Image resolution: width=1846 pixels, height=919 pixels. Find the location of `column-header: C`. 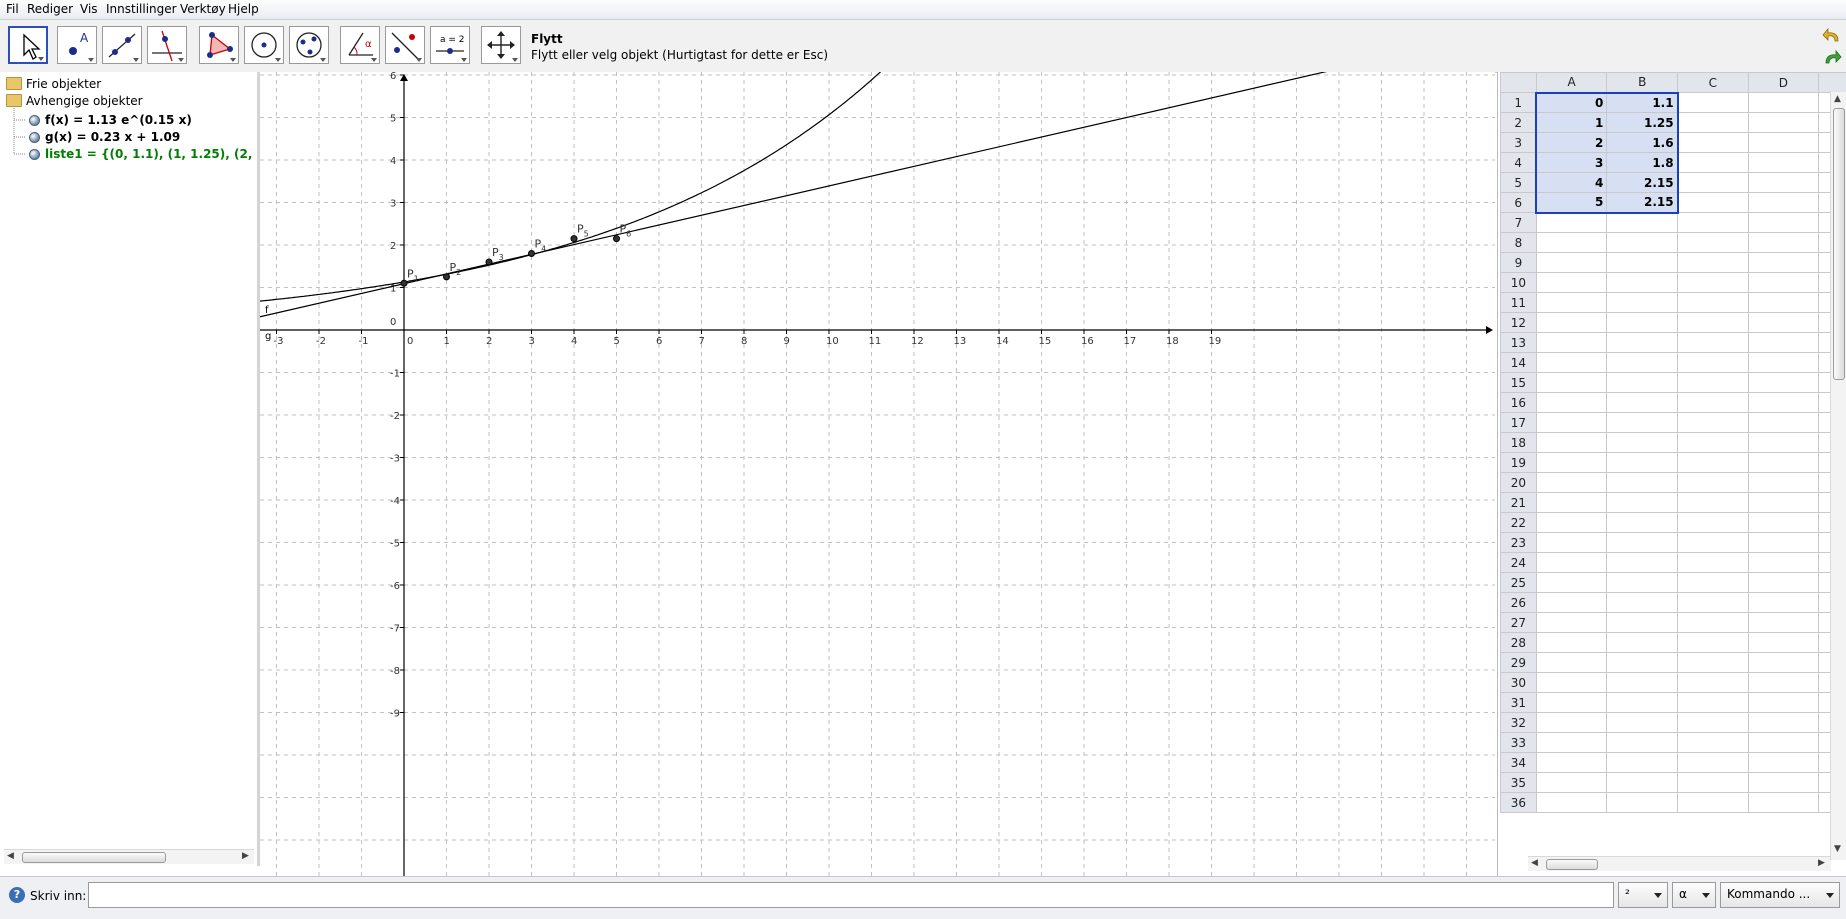

column-header: C is located at coordinates (1713, 83).